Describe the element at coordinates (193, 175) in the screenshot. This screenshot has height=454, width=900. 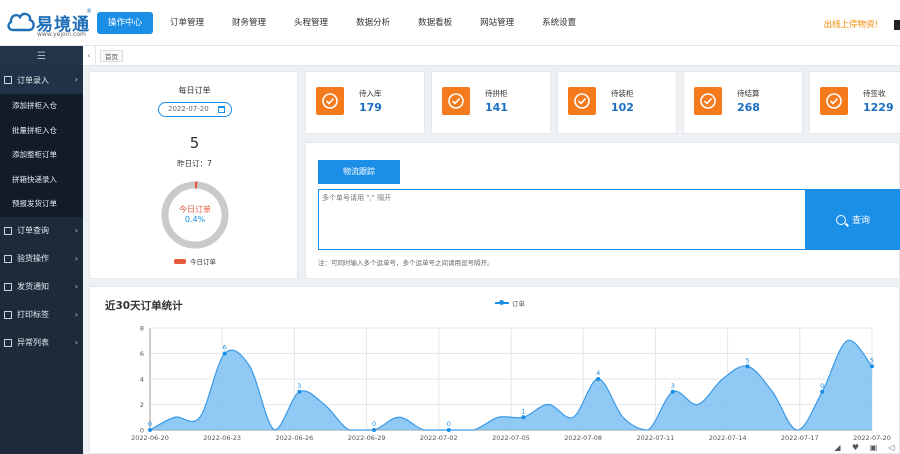
I see `daily-orders-card: 每日订单 2022-07-20 5 昨日订：7 今日订单 0.4% 今日订单` at that location.